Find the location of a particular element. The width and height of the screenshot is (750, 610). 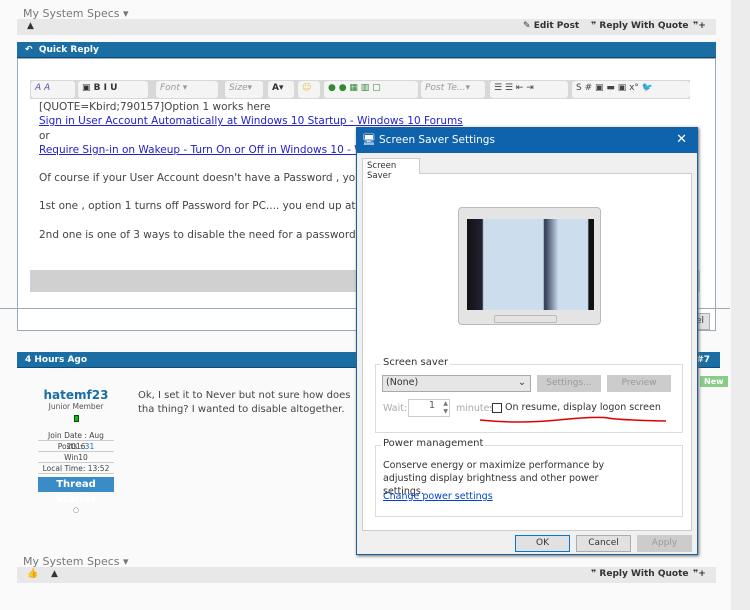

cancel-button: Cancel is located at coordinates (603, 543).